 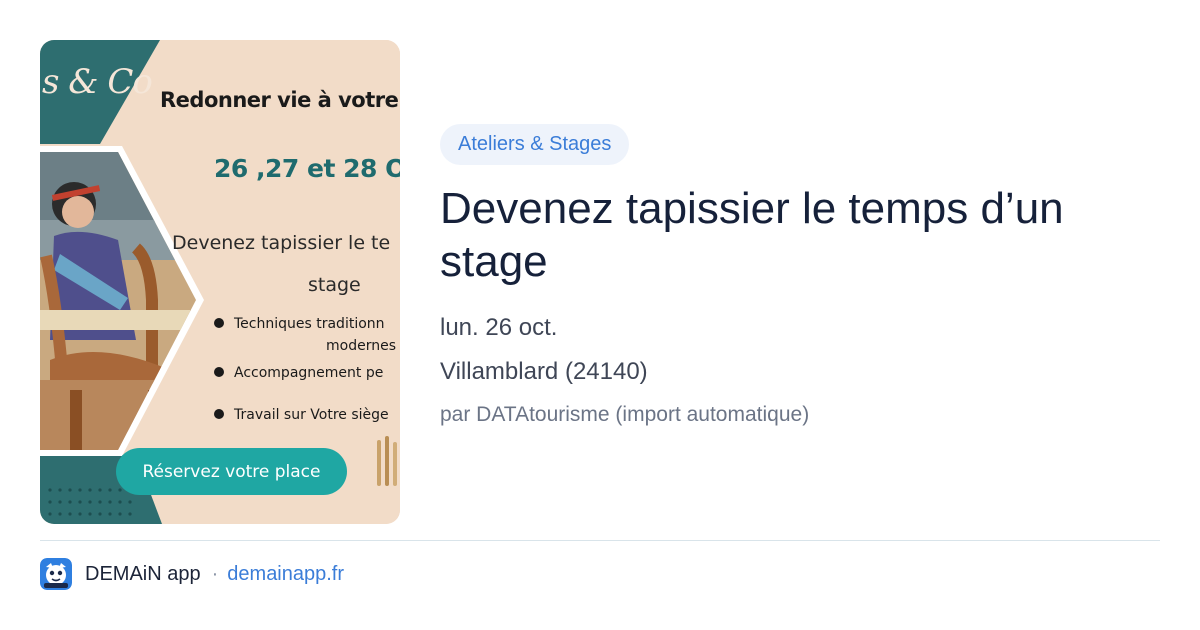 I want to click on demain-app-icon, so click(x=56, y=574).